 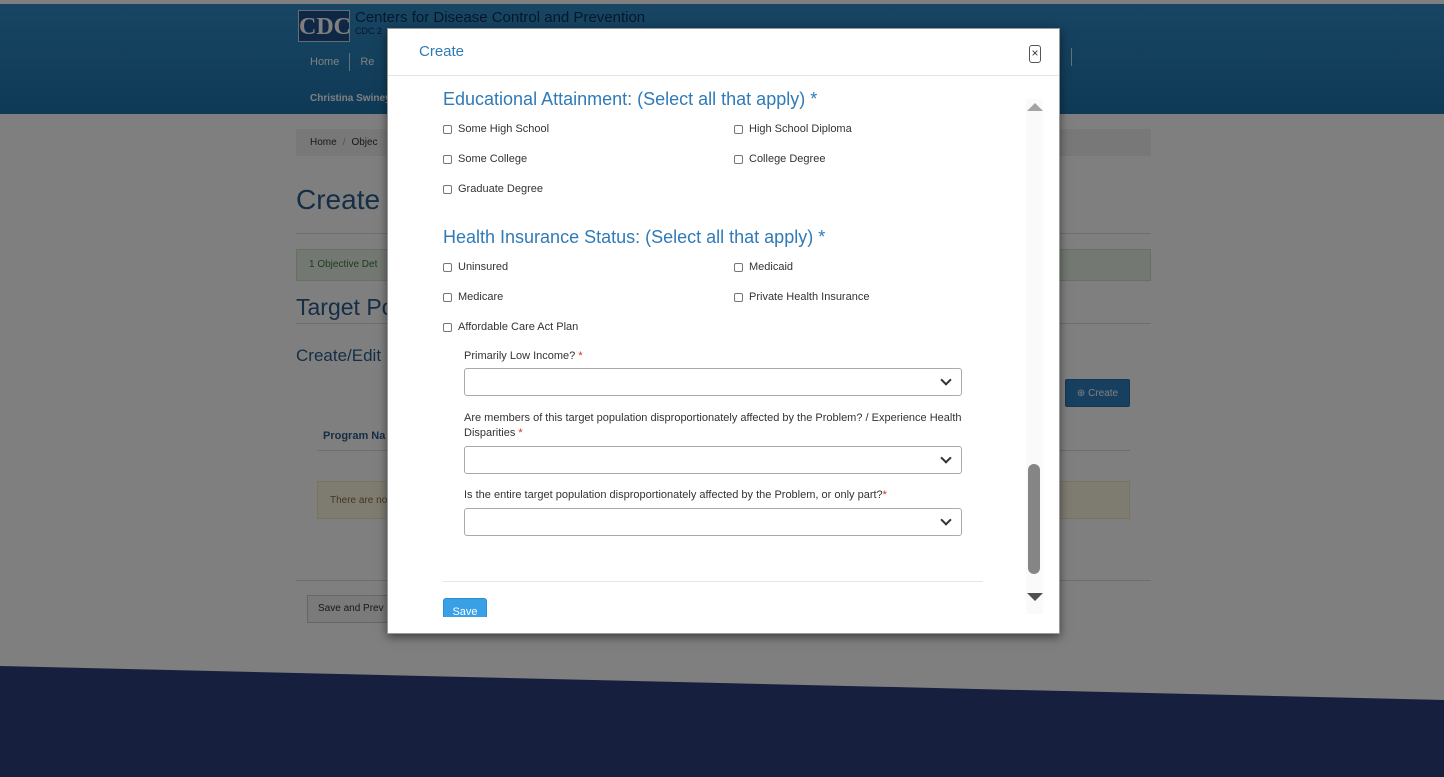 What do you see at coordinates (713, 522) in the screenshot?
I see `entire-population-select` at bounding box center [713, 522].